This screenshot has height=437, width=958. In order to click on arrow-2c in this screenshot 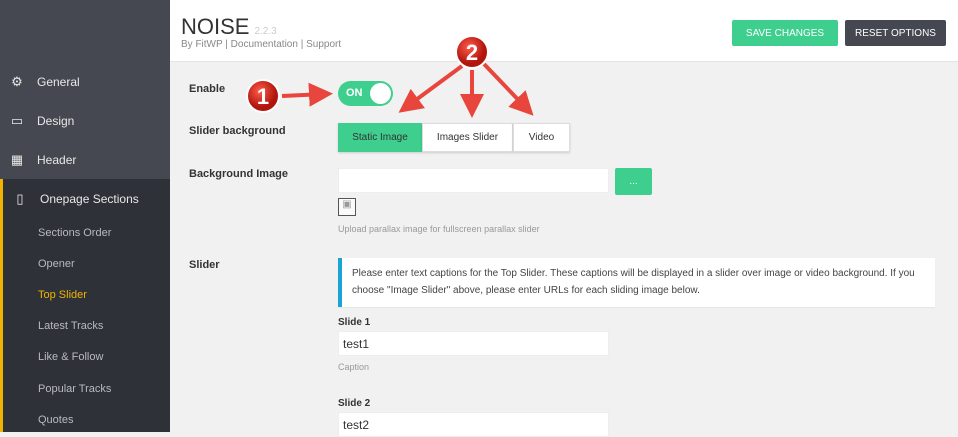, I will do `click(508, 89)`.